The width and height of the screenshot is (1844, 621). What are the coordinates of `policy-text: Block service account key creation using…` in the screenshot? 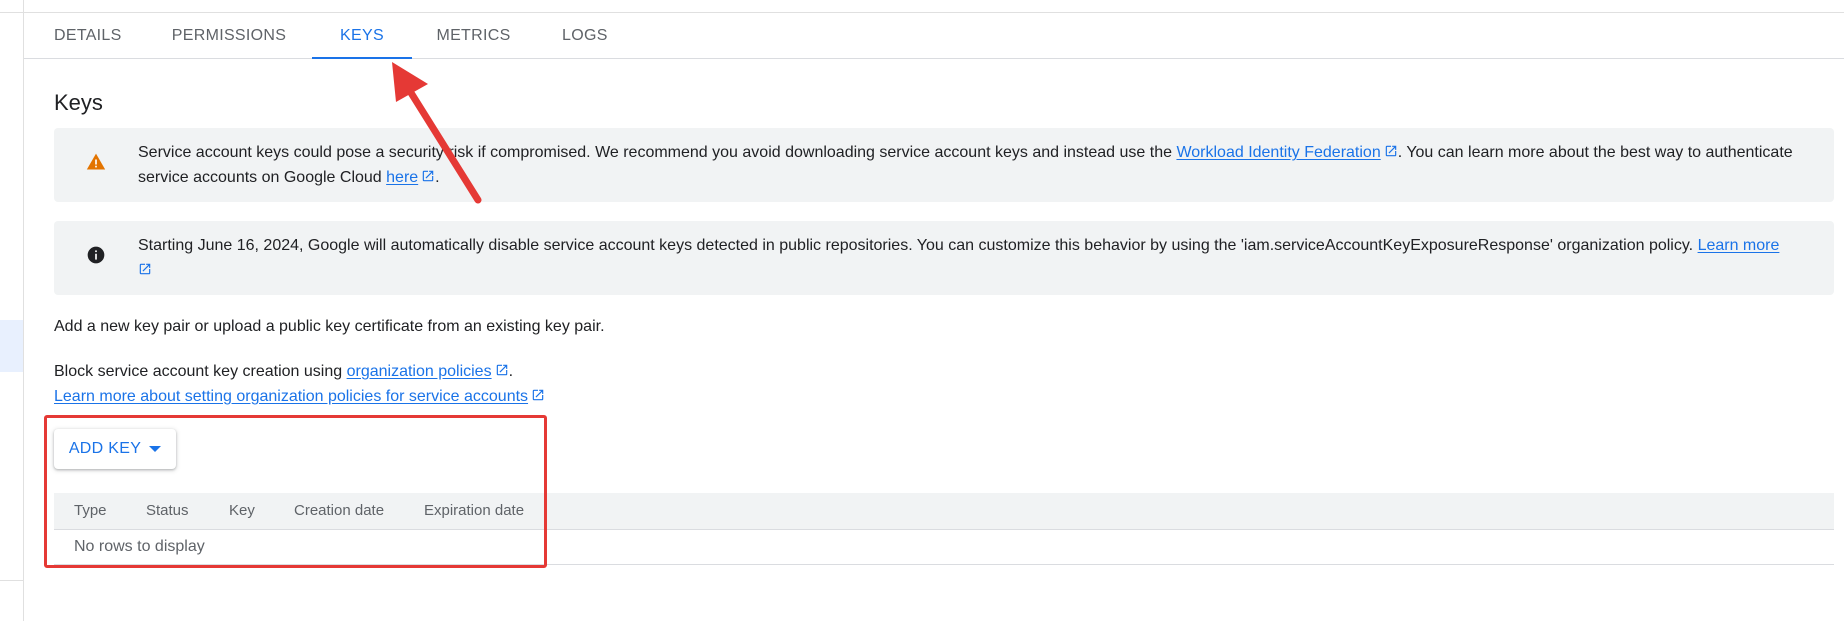 It's located at (283, 371).